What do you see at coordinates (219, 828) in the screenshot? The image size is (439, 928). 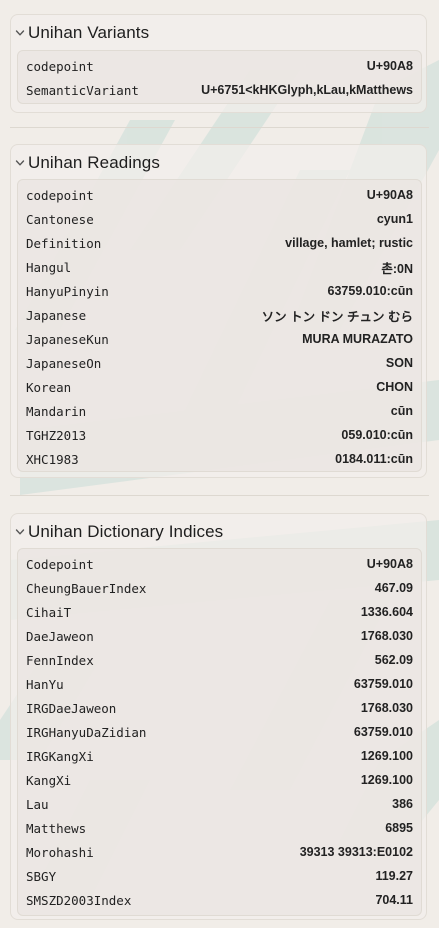 I see `table-row: Matthews 6895` at bounding box center [219, 828].